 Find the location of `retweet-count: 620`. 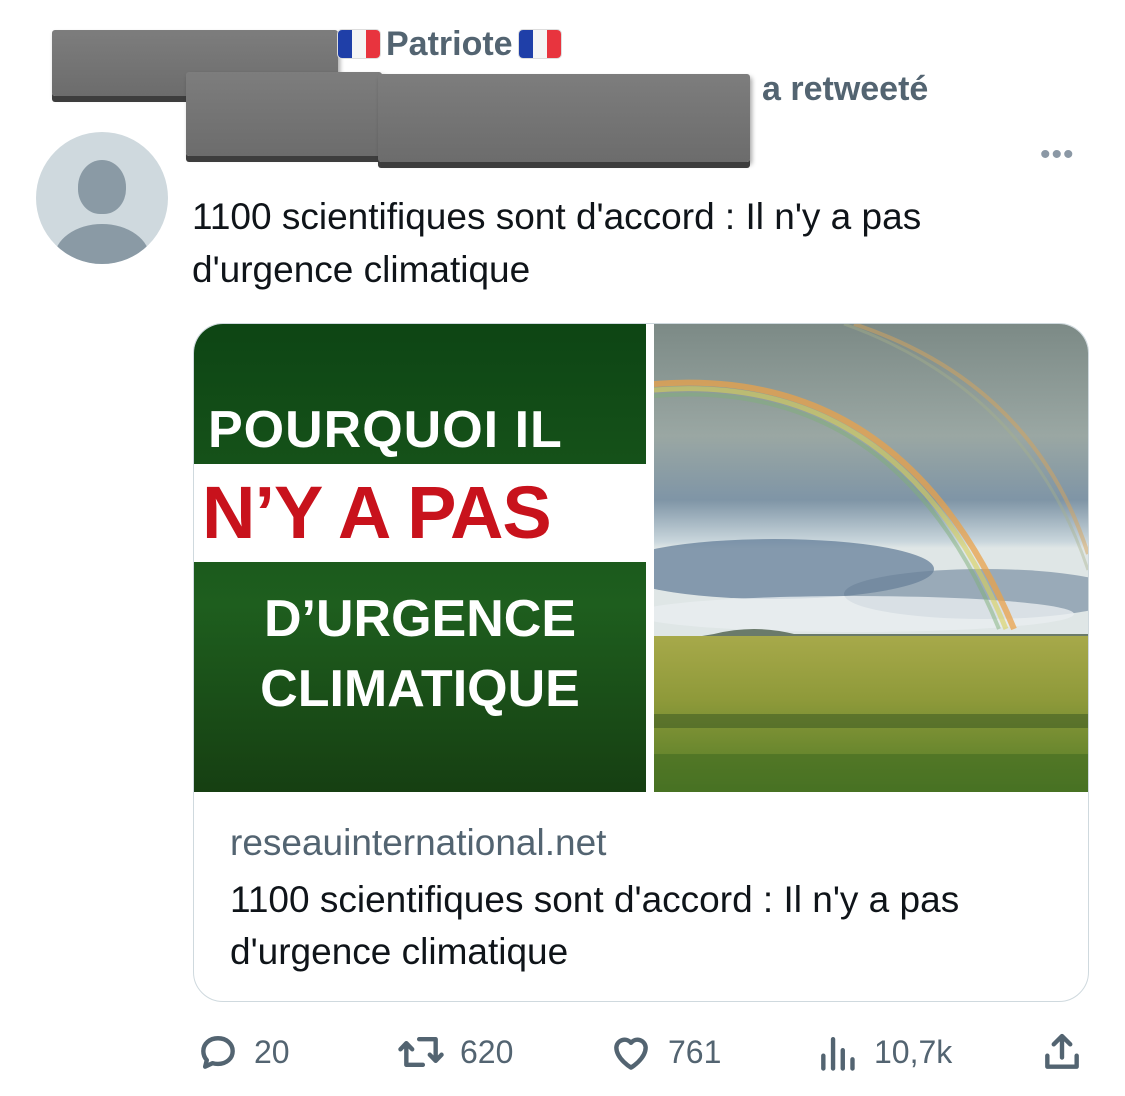

retweet-count: 620 is located at coordinates (487, 1051).